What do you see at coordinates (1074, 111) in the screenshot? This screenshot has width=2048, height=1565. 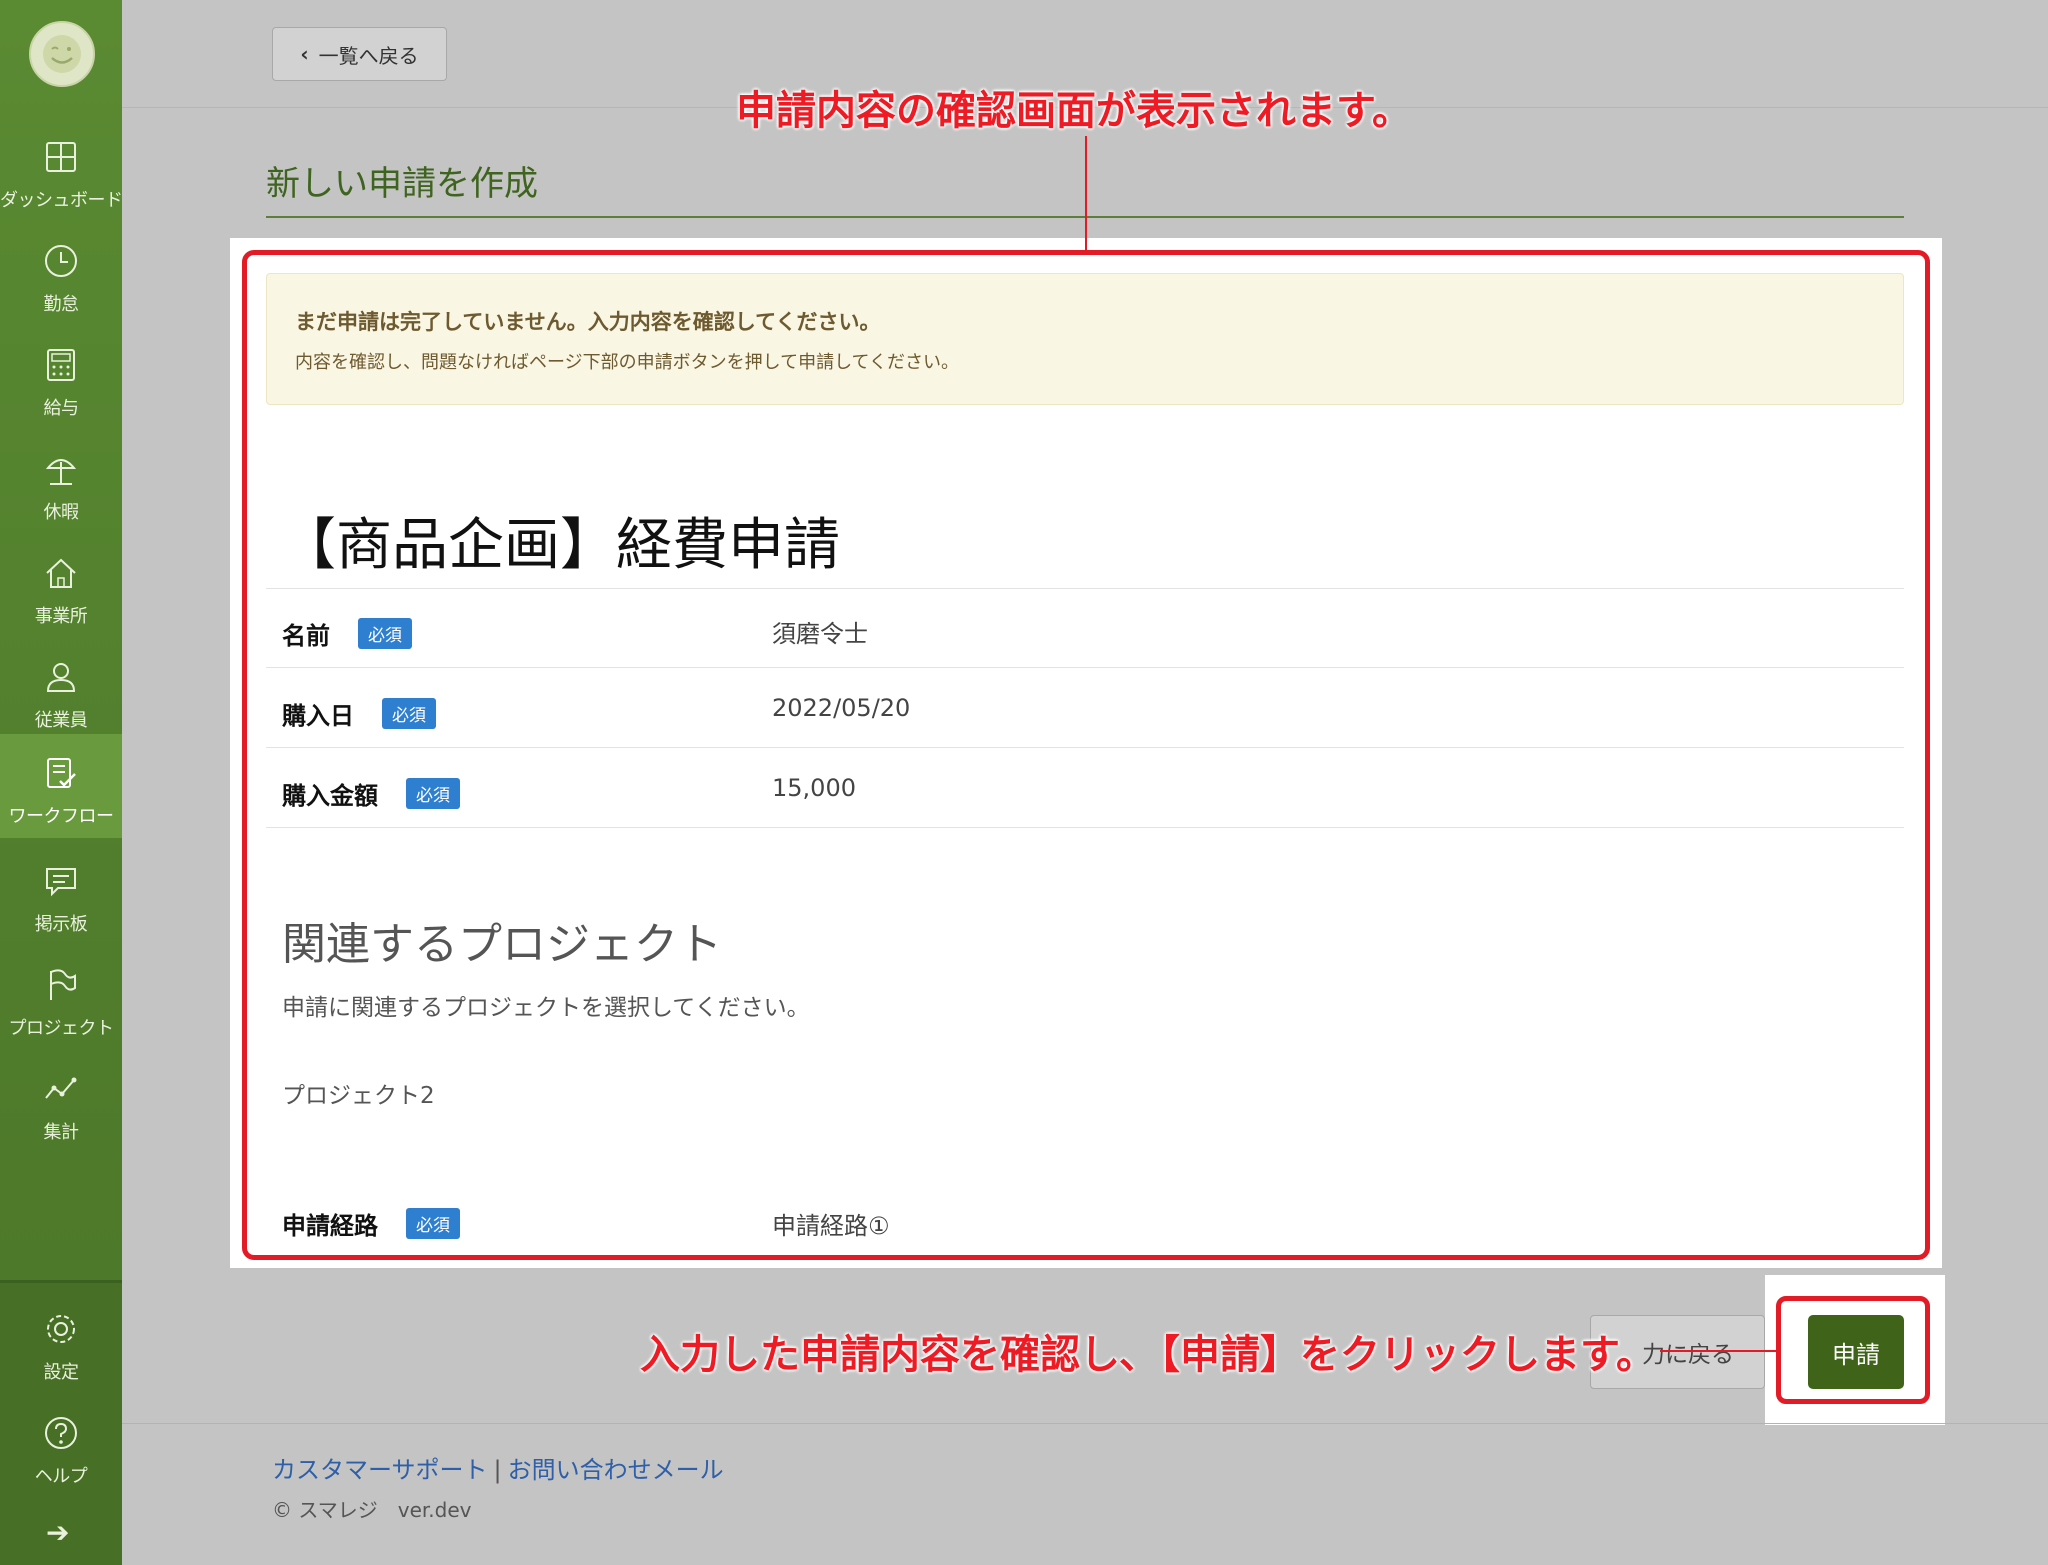 I see `annotation-top: 申請内容の確認画面が表示されます。` at bounding box center [1074, 111].